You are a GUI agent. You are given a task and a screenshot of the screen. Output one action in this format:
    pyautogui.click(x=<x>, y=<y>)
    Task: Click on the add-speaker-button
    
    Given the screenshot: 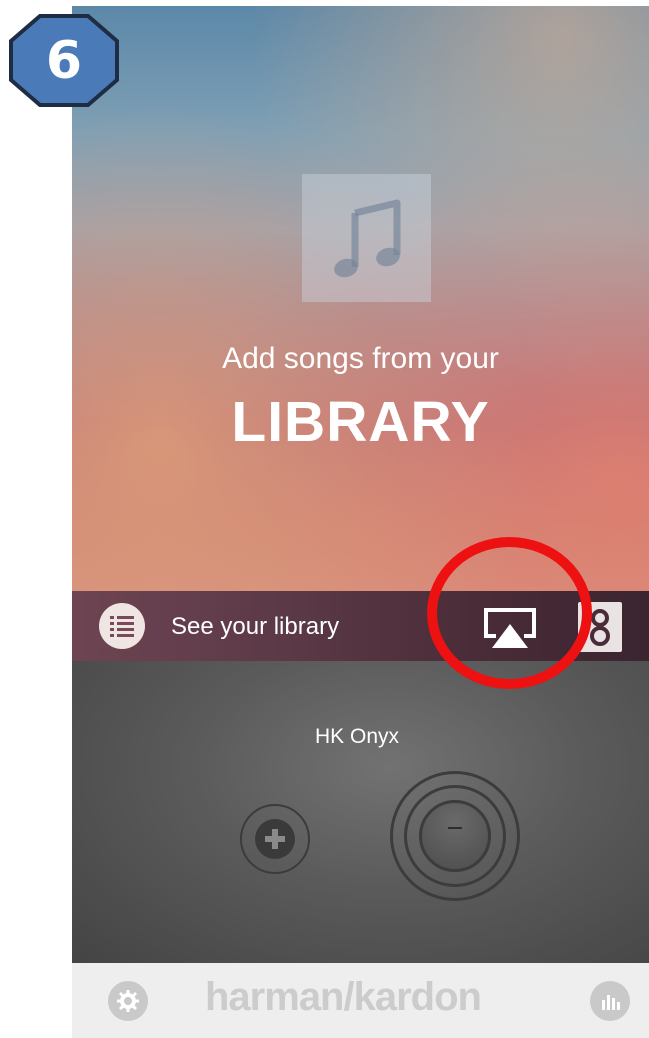 What is the action you would take?
    pyautogui.click(x=275, y=839)
    